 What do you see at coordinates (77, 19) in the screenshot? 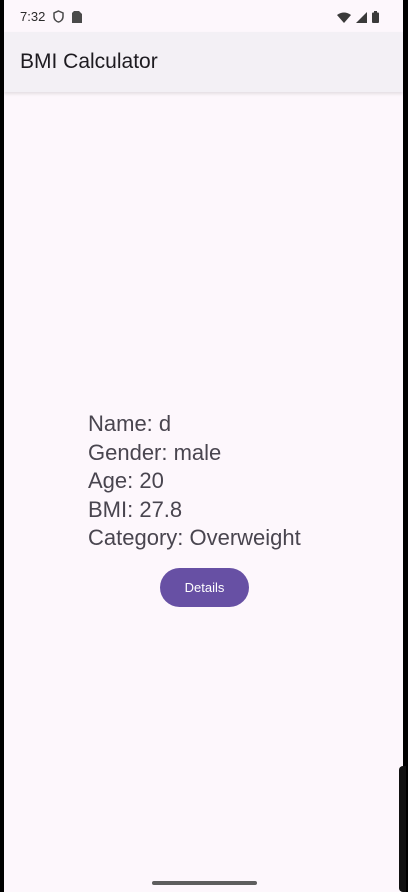
I see `sim-card-icon` at bounding box center [77, 19].